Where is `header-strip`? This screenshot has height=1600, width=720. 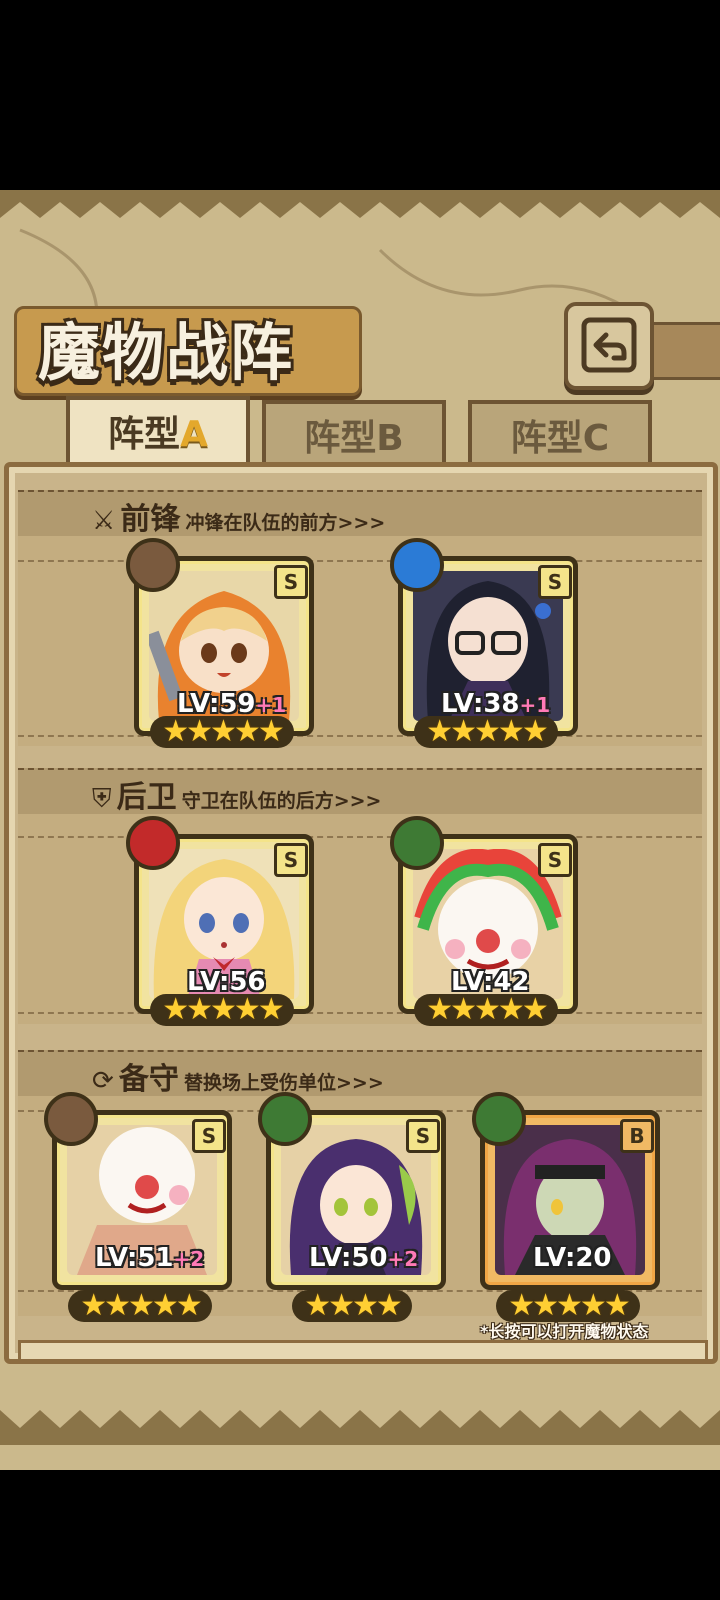 header-strip is located at coordinates (683, 351).